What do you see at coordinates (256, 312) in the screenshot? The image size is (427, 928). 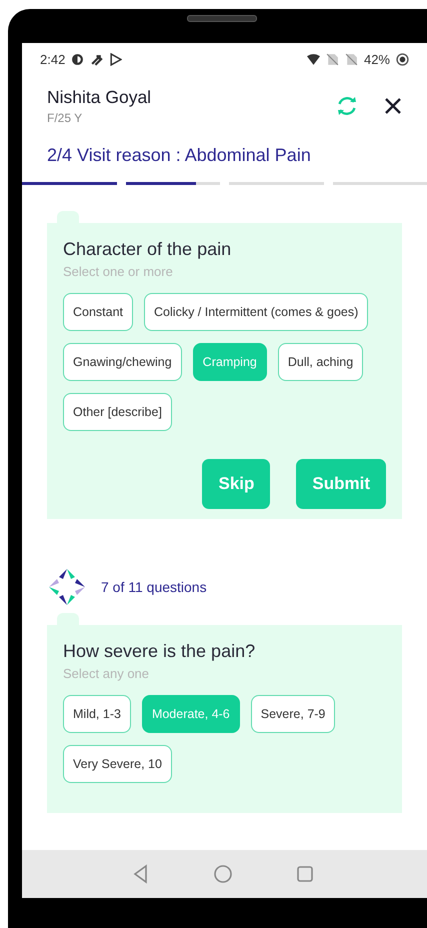 I see `option-chip: Colicky / Intermittent (comes & goes)` at bounding box center [256, 312].